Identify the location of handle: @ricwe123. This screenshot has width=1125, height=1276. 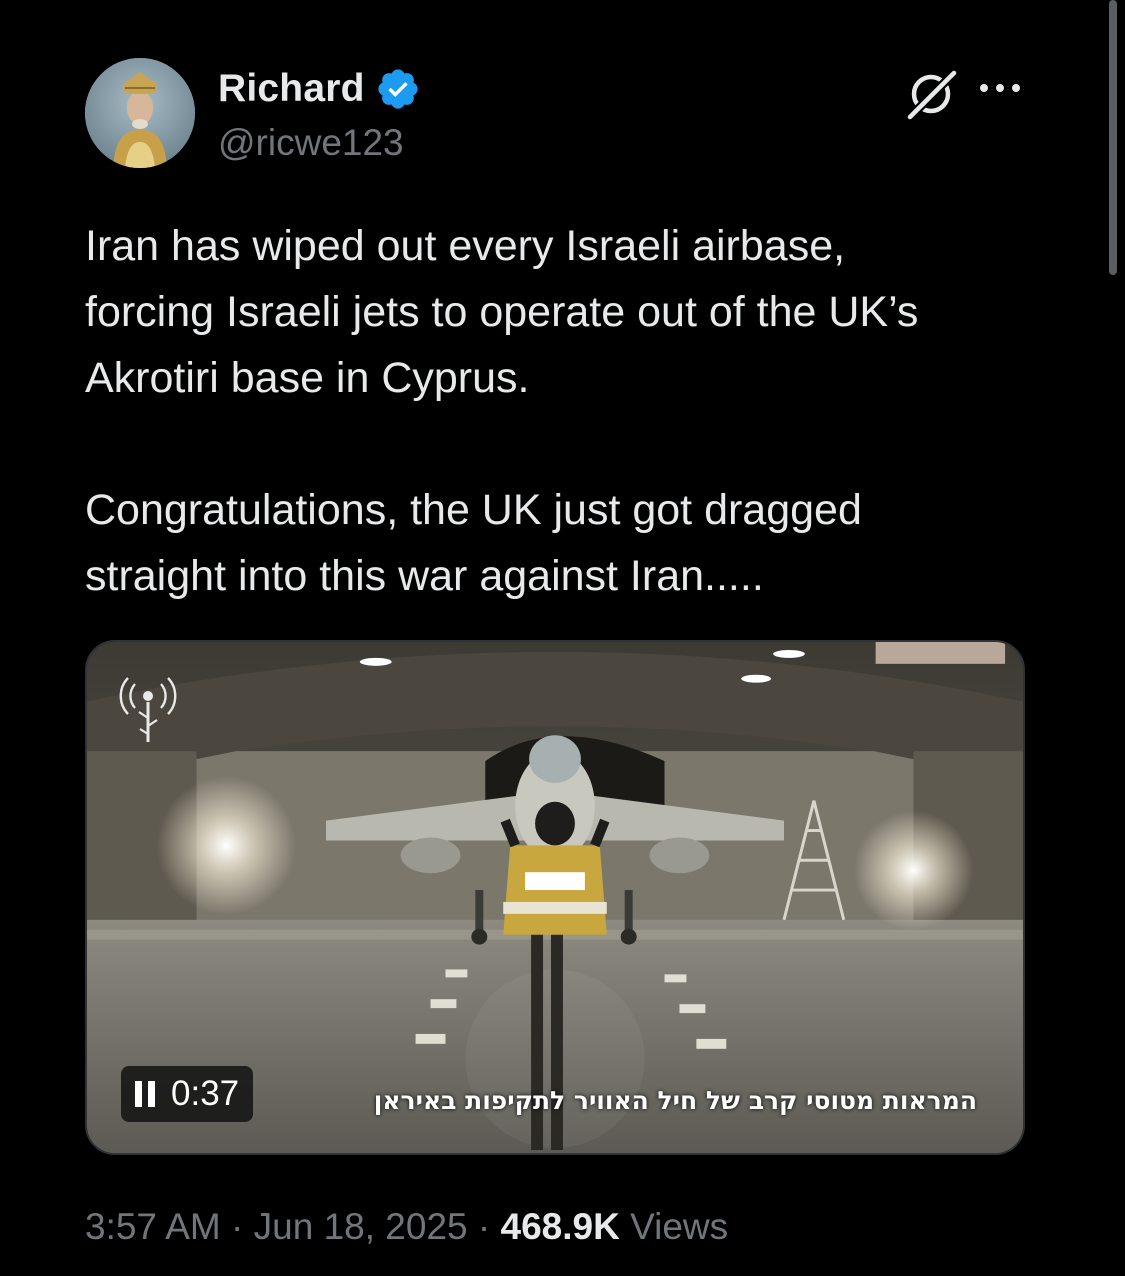
(311, 143).